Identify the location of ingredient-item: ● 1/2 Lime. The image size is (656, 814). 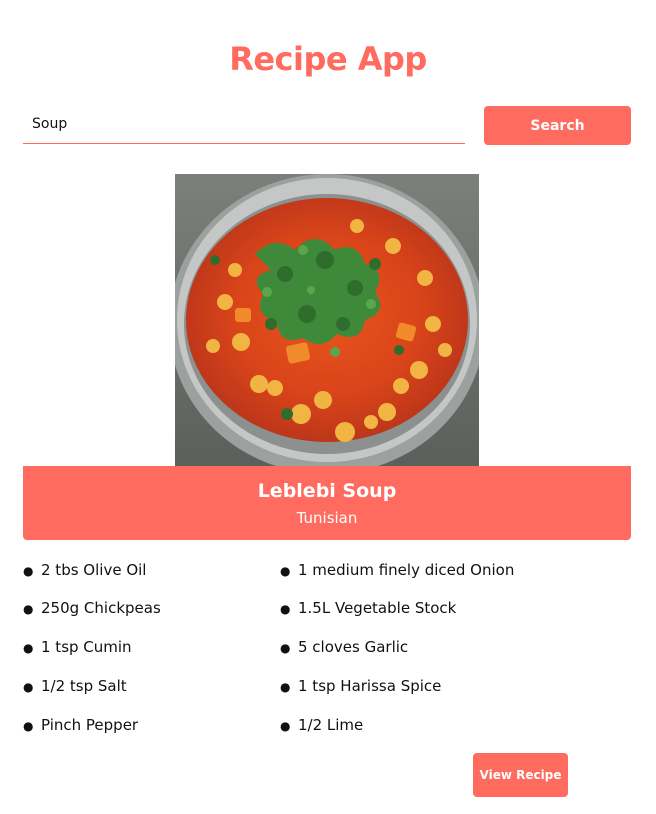
(322, 725).